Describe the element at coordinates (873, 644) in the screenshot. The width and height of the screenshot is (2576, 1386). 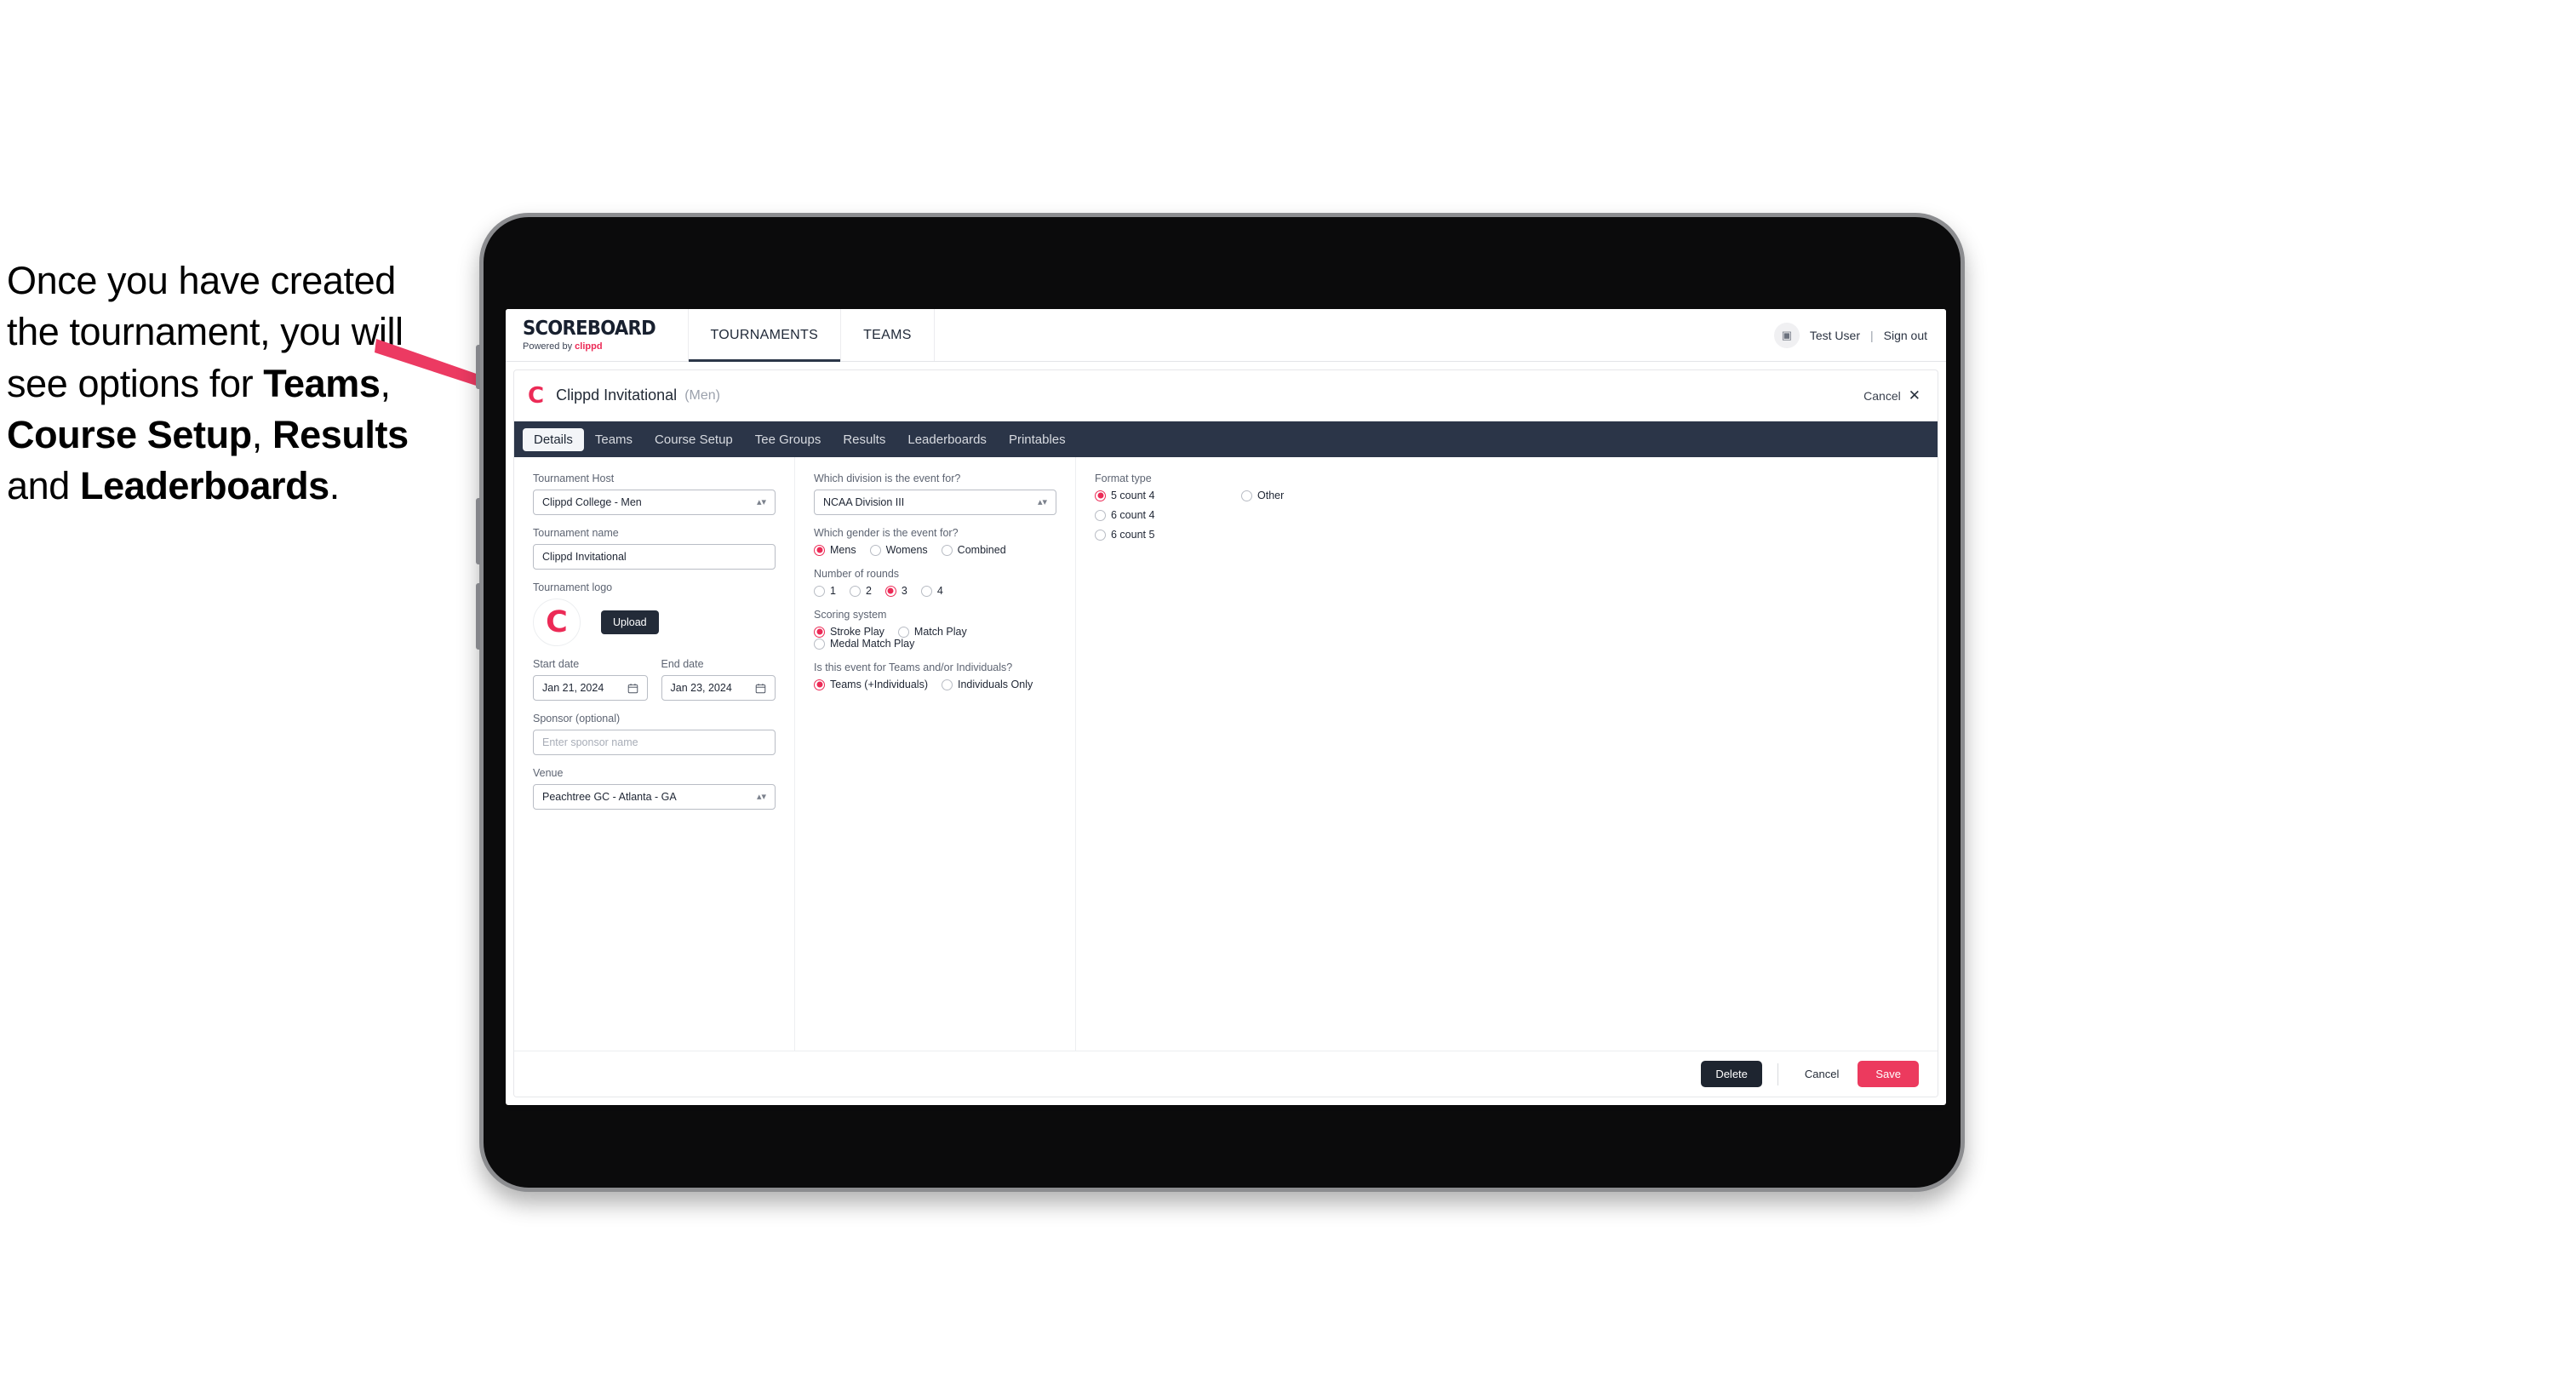
I see `scoring-option-medal-match-play-label: Medal Match Play` at that location.